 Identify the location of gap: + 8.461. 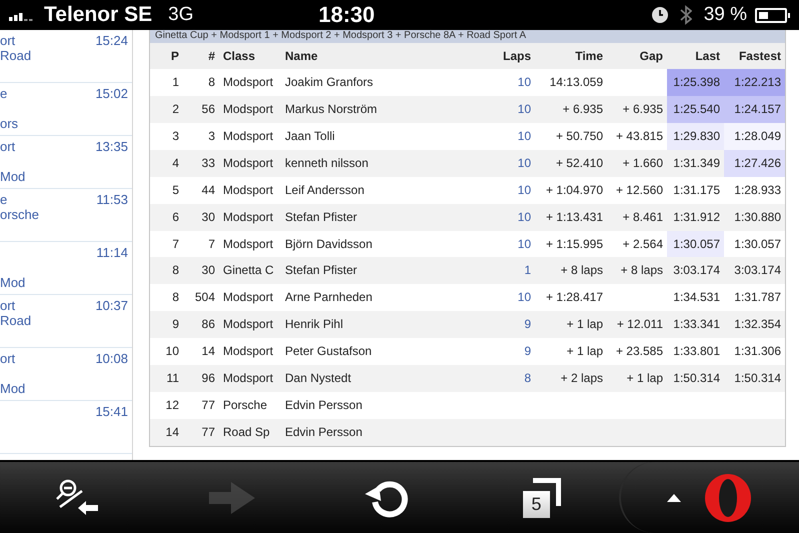
(642, 217).